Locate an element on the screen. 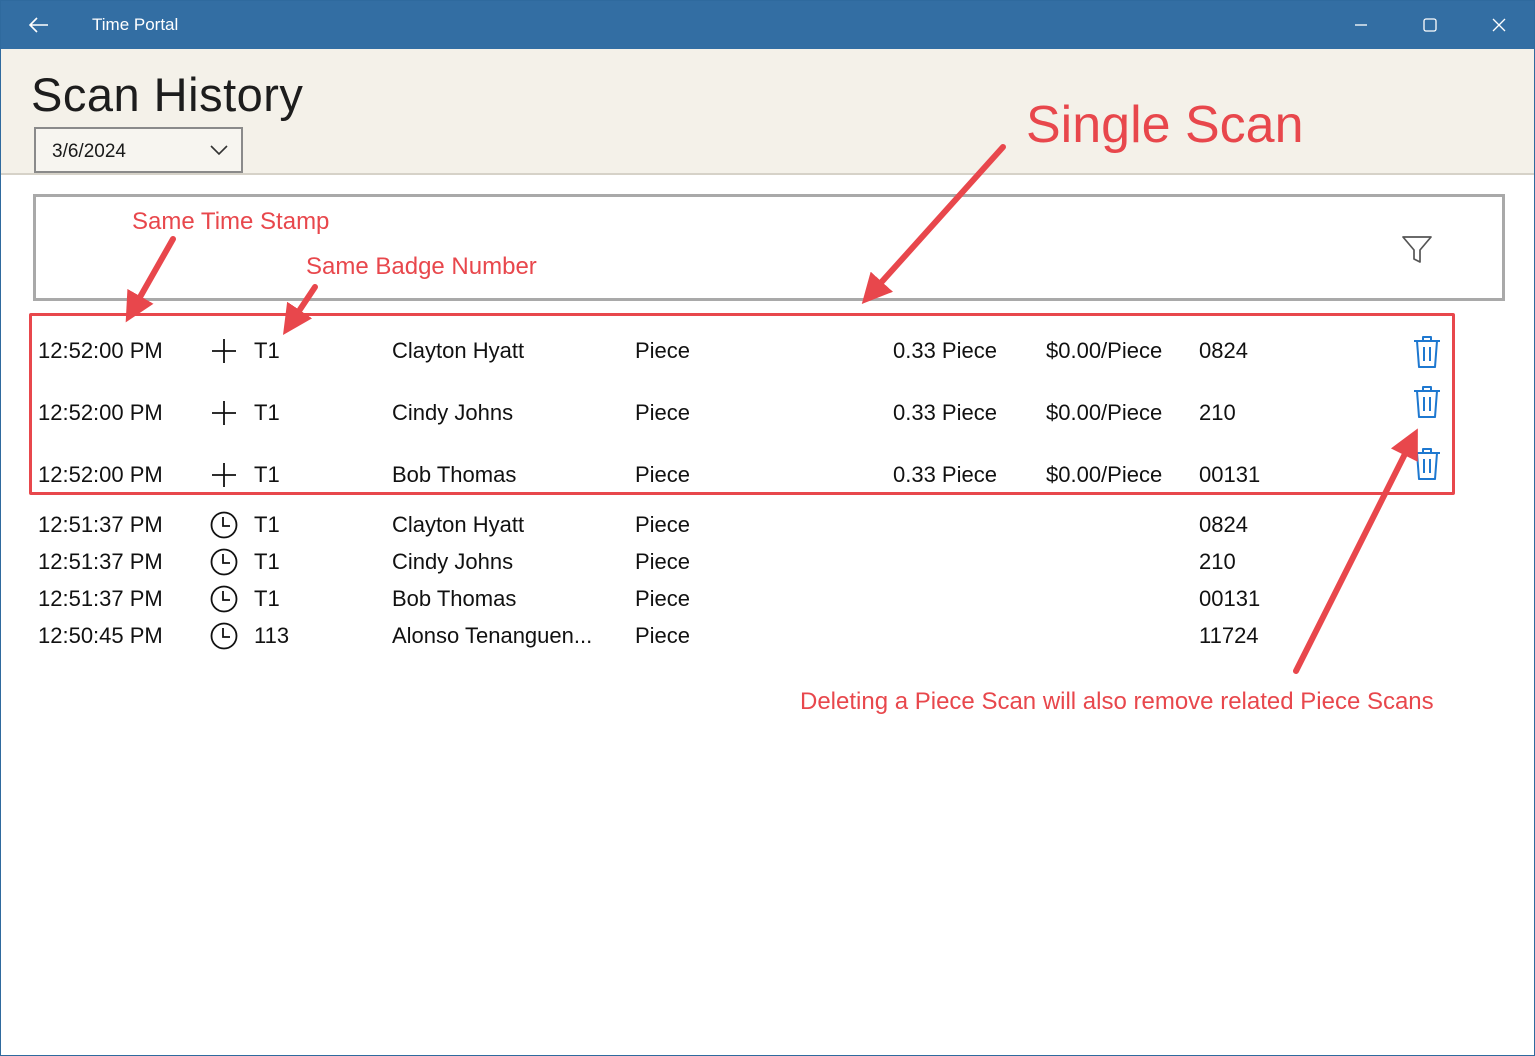 The width and height of the screenshot is (1535, 1056). close-button is located at coordinates (1499, 25).